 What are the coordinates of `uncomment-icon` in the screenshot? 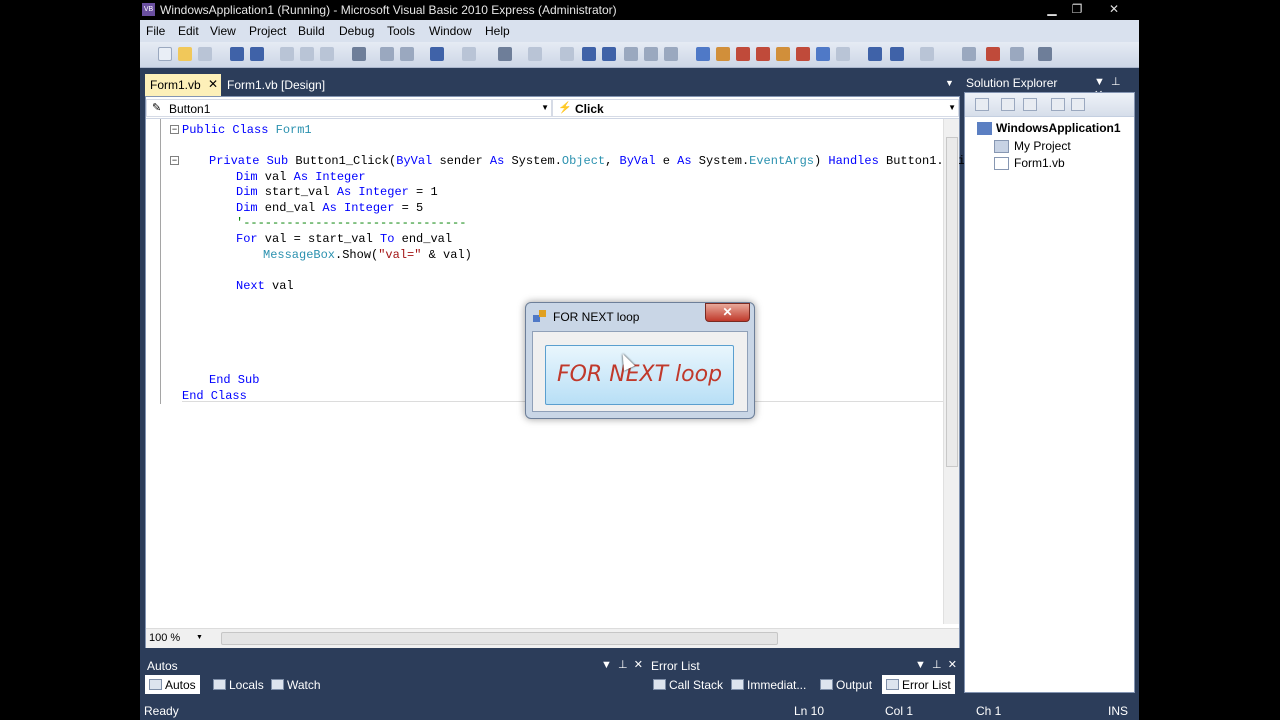 It's located at (407, 54).